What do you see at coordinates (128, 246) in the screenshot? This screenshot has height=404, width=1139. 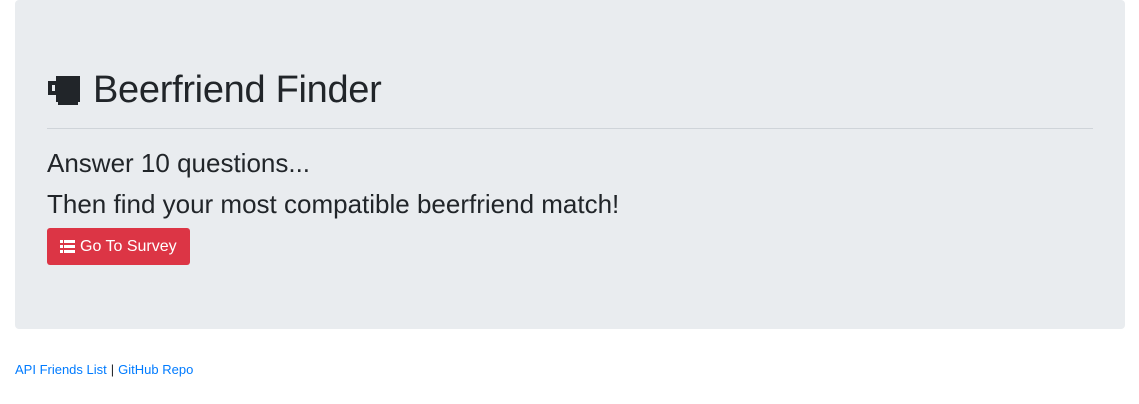 I see `go-to-survey-label: Go To Survey` at bounding box center [128, 246].